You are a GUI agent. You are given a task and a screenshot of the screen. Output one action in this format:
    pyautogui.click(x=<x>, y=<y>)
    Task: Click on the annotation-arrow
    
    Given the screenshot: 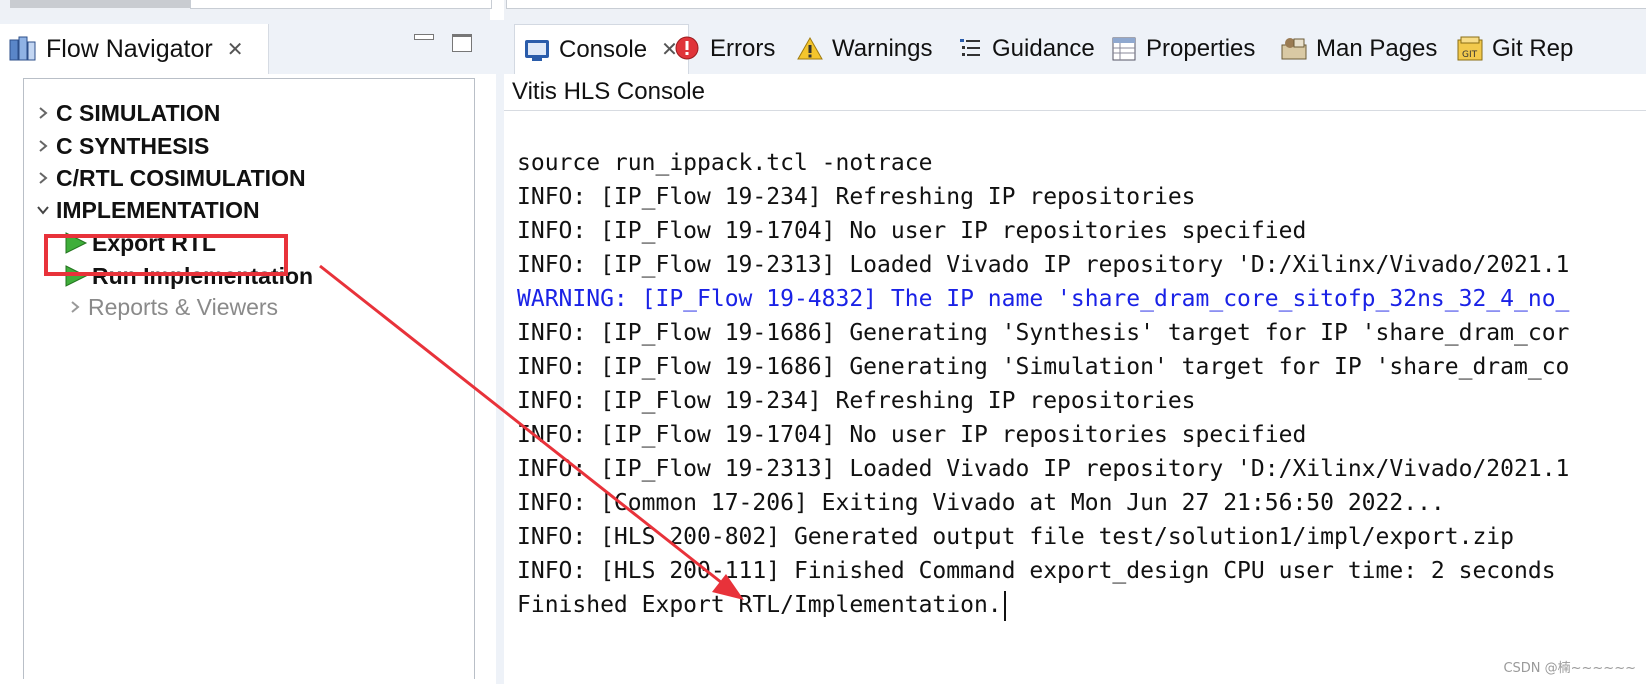 What is the action you would take?
    pyautogui.click(x=531, y=432)
    